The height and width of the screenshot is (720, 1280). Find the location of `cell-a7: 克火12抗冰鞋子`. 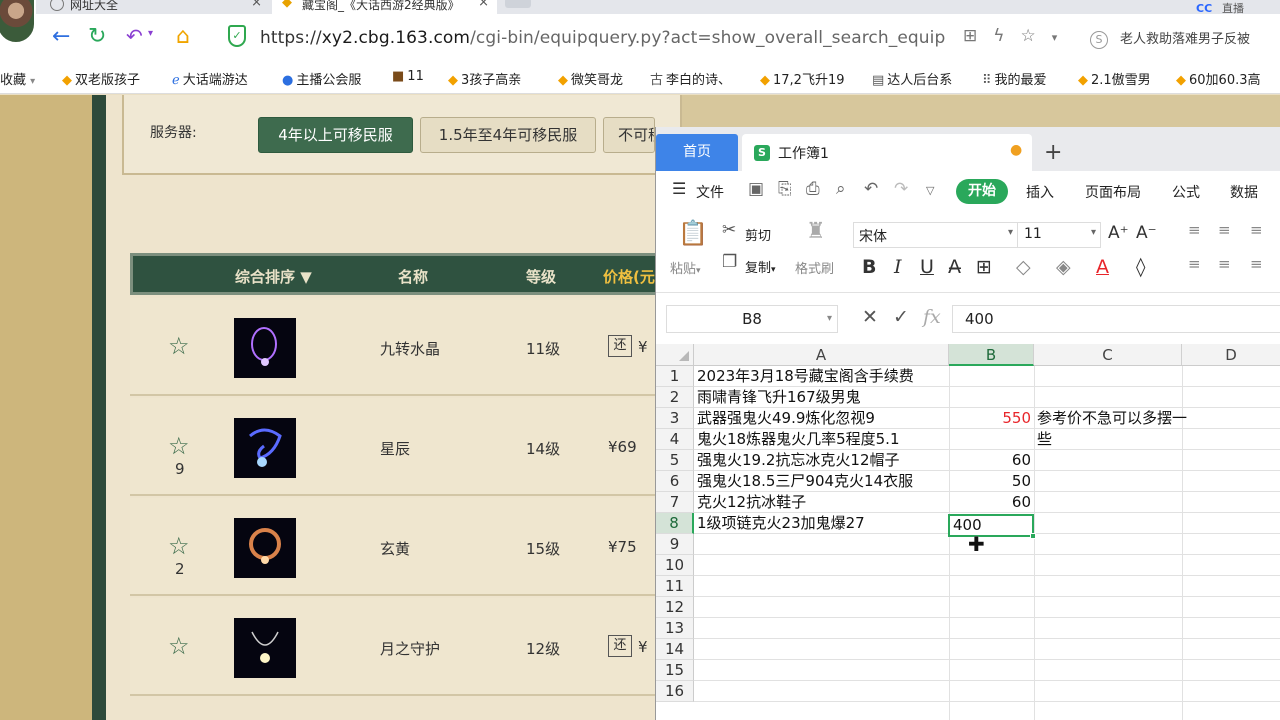

cell-a7: 克火12抗冰鞋子 is located at coordinates (751, 502).